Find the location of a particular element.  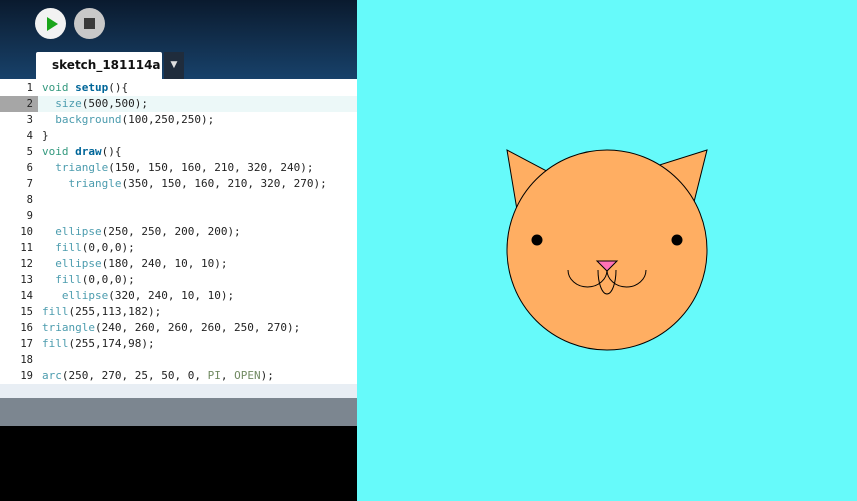

code-line: ellipse(250, 250, 200, 200); is located at coordinates (197, 232).